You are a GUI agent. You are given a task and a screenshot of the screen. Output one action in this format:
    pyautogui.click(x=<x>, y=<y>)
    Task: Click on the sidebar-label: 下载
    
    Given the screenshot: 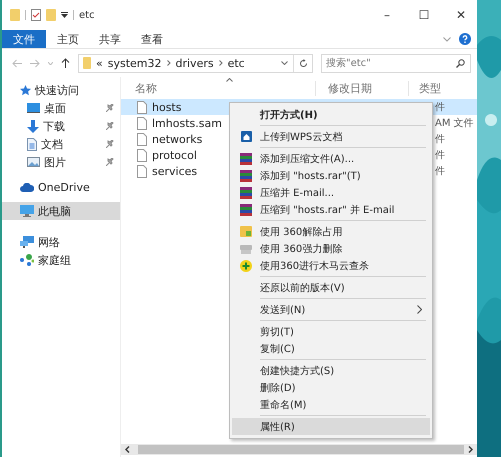 What is the action you would take?
    pyautogui.click(x=54, y=126)
    